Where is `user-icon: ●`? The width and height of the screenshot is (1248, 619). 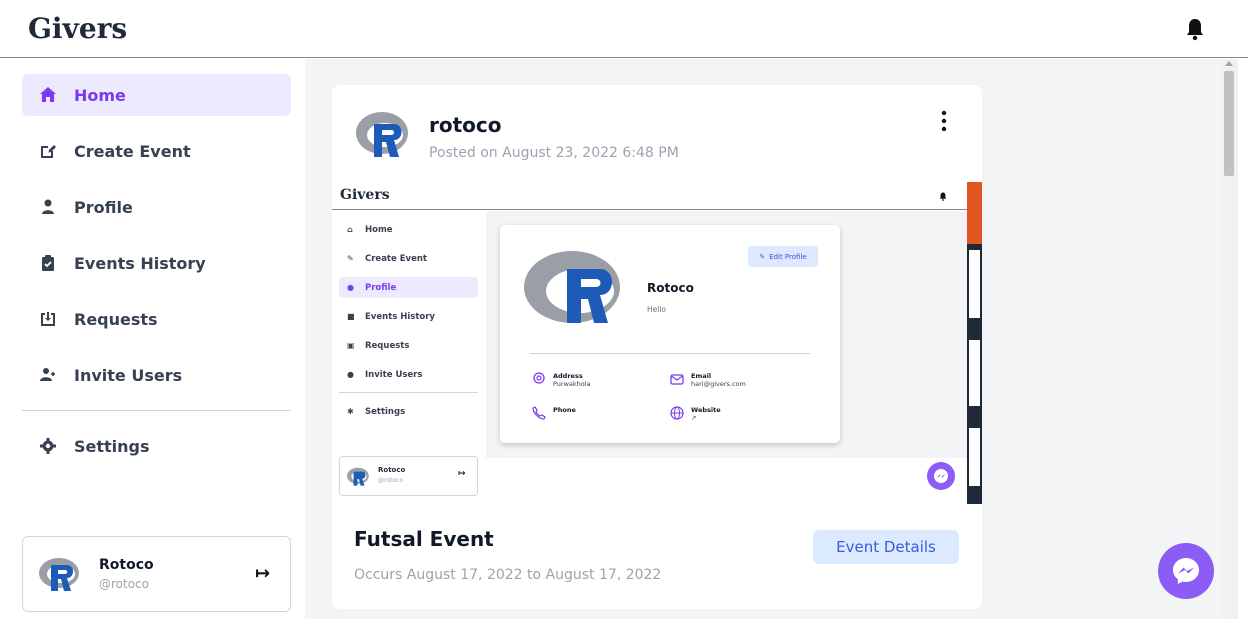 user-icon: ● is located at coordinates (350, 287).